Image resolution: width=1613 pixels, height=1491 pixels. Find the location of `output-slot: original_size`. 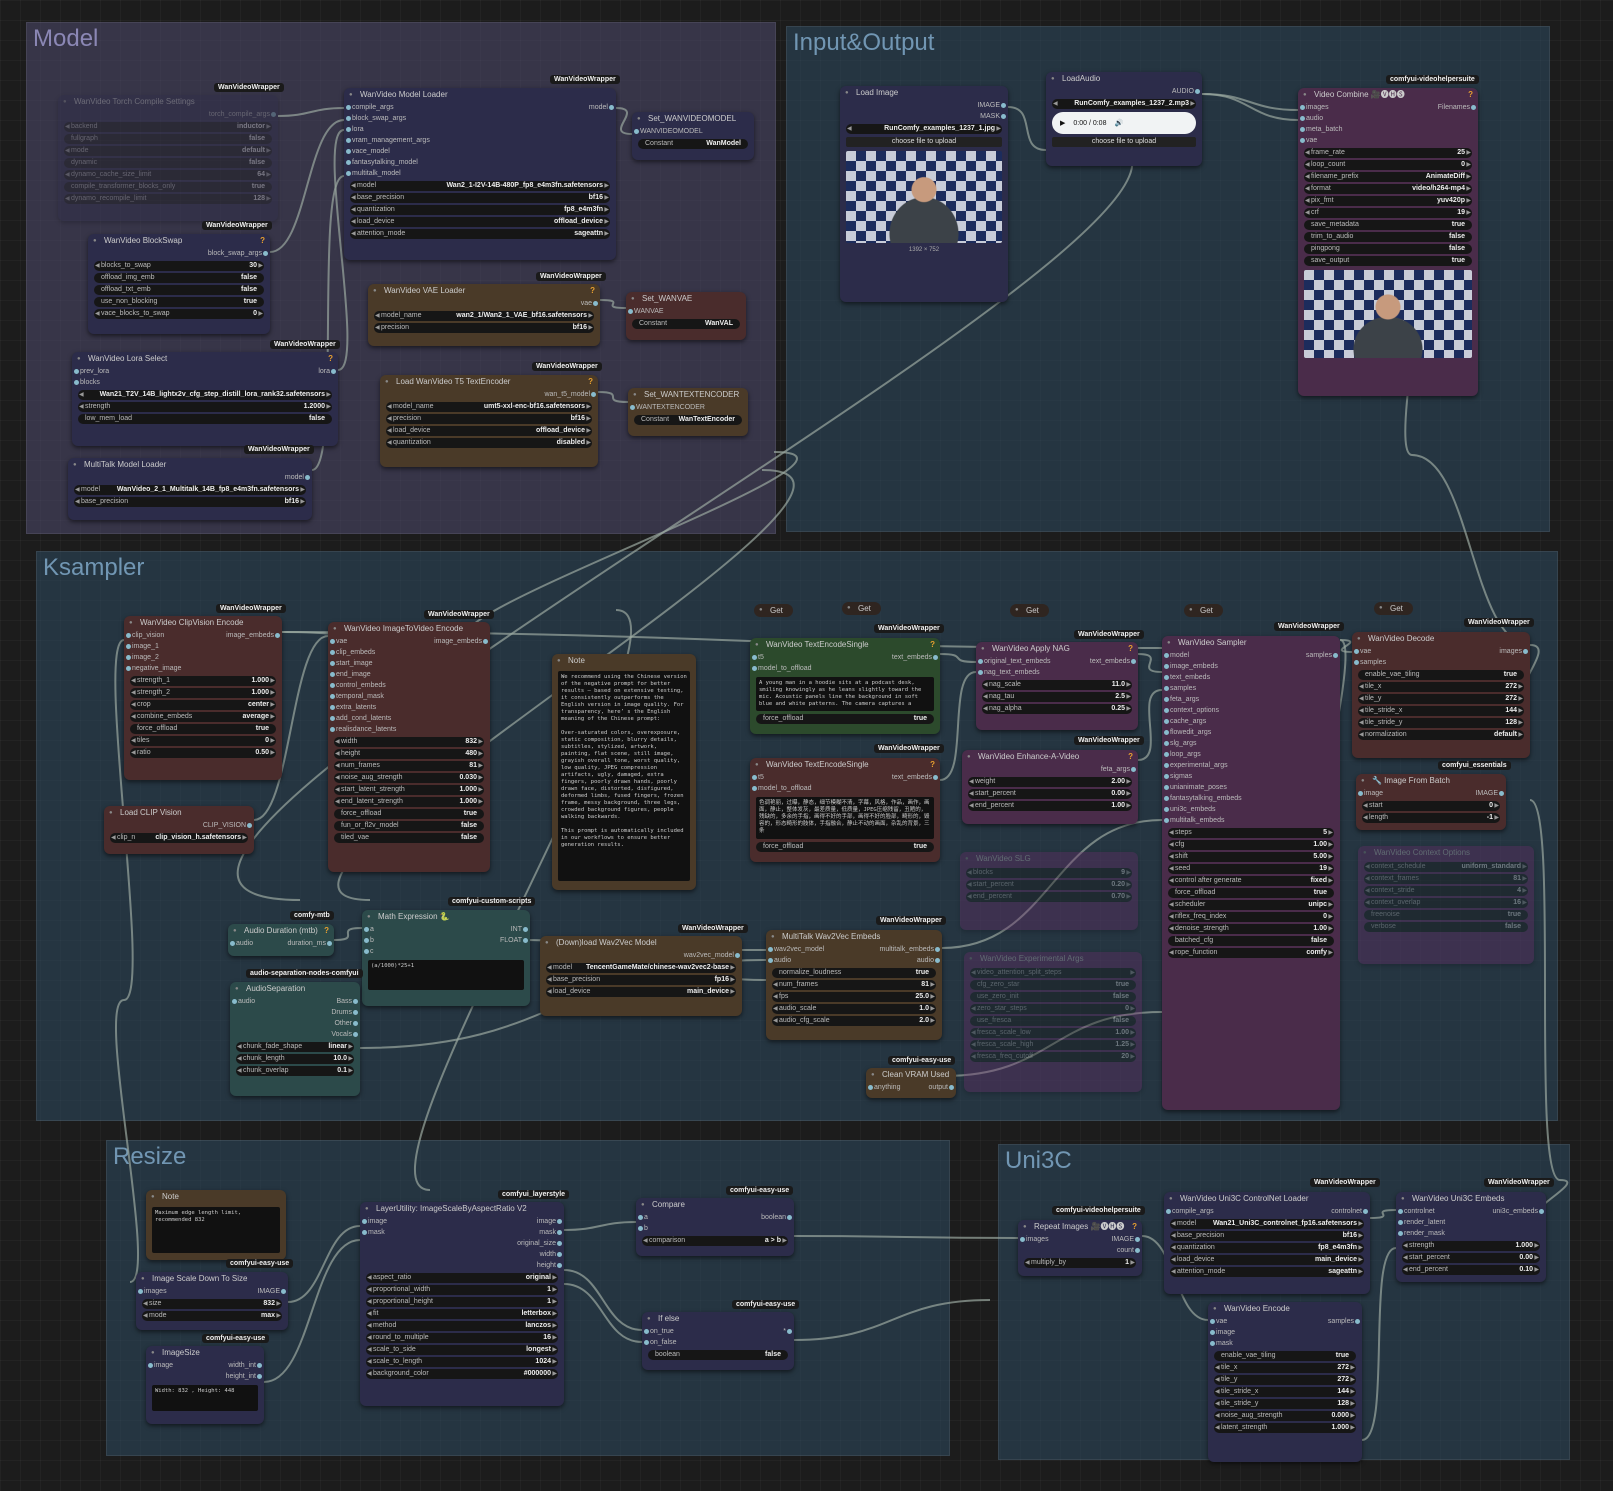

output-slot: original_size is located at coordinates (536, 1243).